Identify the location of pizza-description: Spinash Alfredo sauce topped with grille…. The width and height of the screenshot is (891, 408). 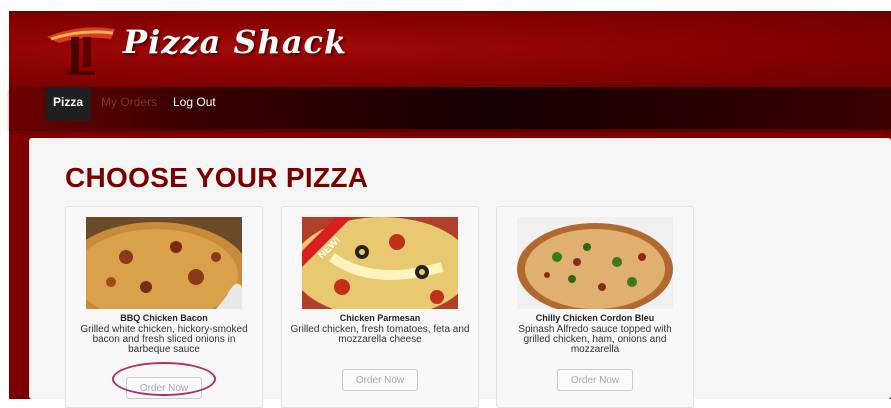
(595, 339).